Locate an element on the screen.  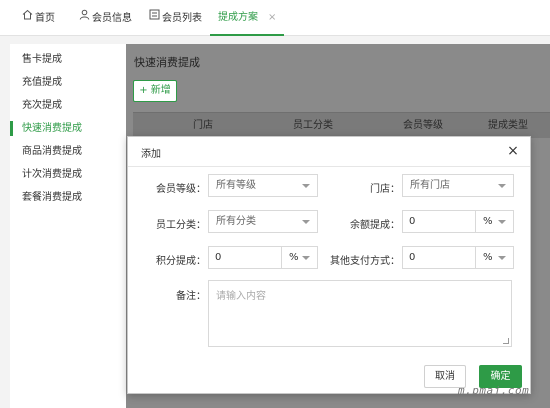
other-payment-unit-value: % is located at coordinates (488, 257).